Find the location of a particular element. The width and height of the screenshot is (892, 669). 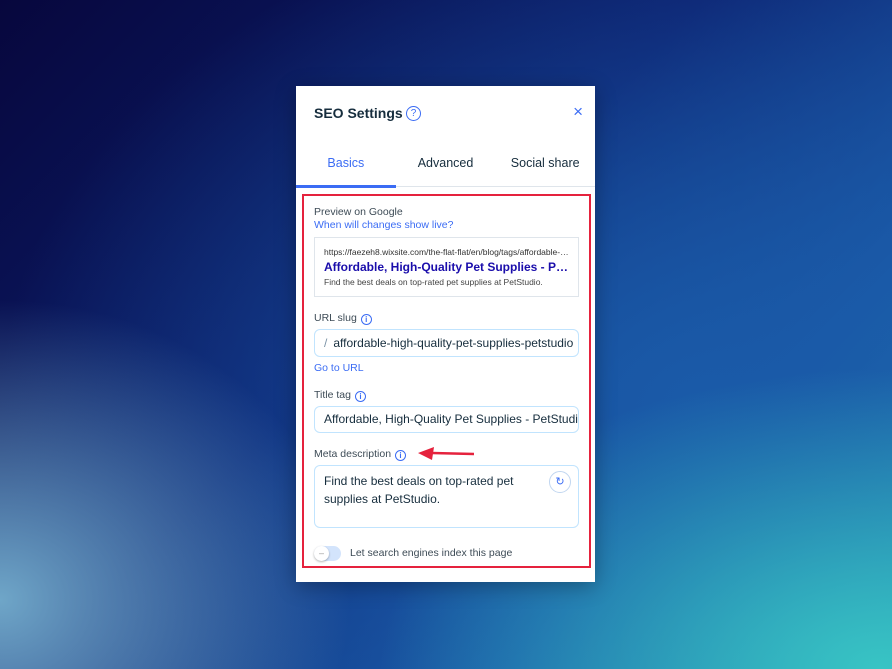

title-tag-label: Title tag i is located at coordinates (340, 395).